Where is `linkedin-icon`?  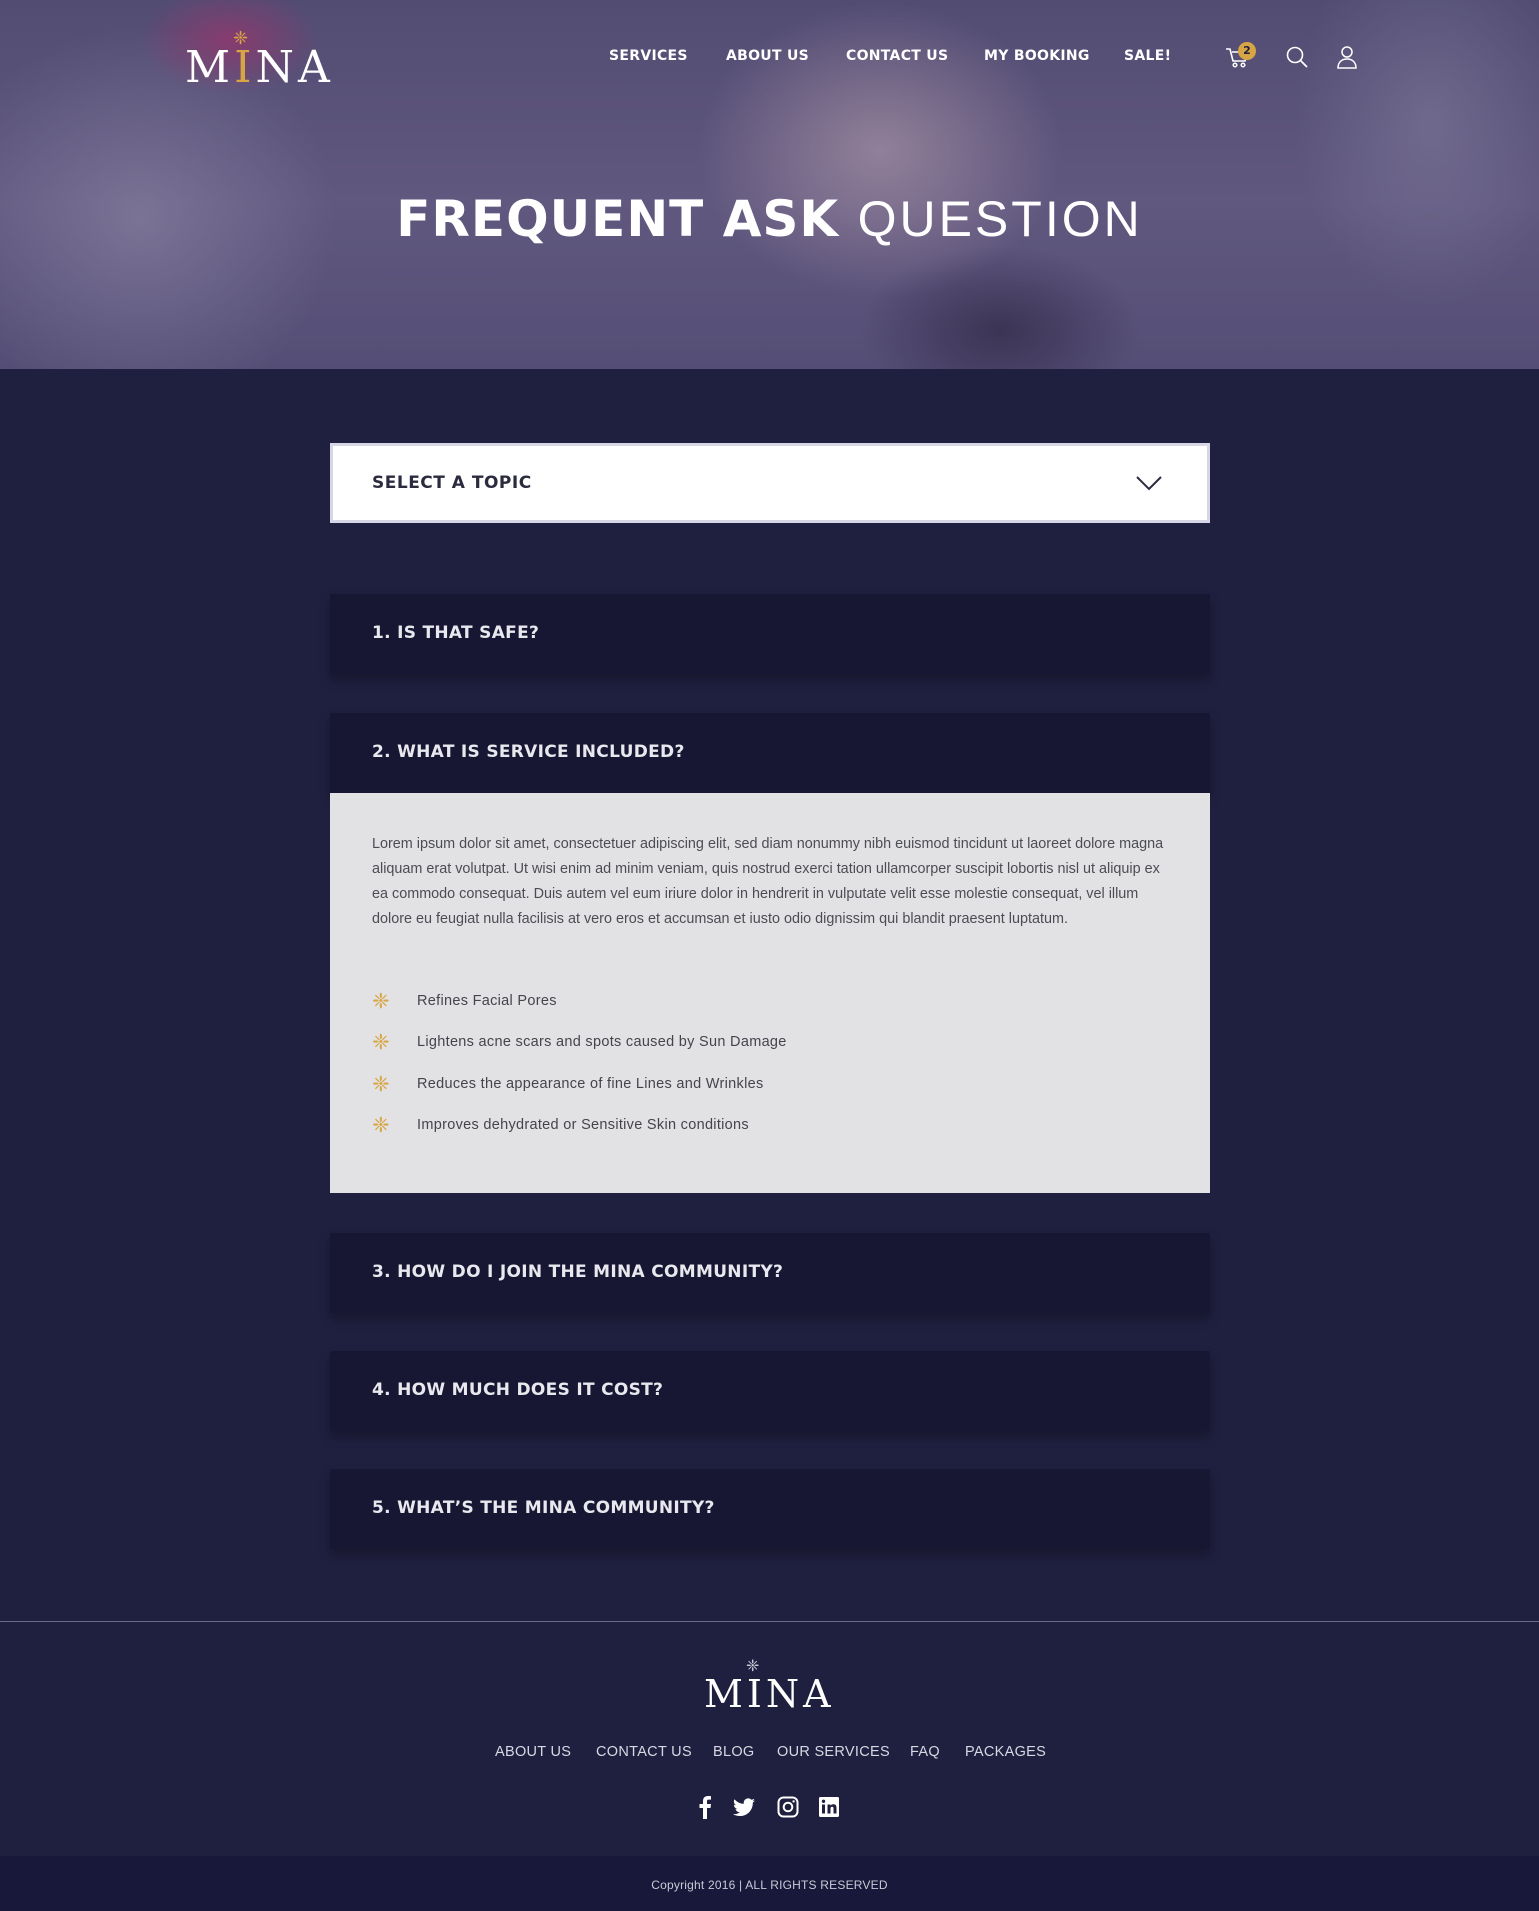 linkedin-icon is located at coordinates (829, 1807).